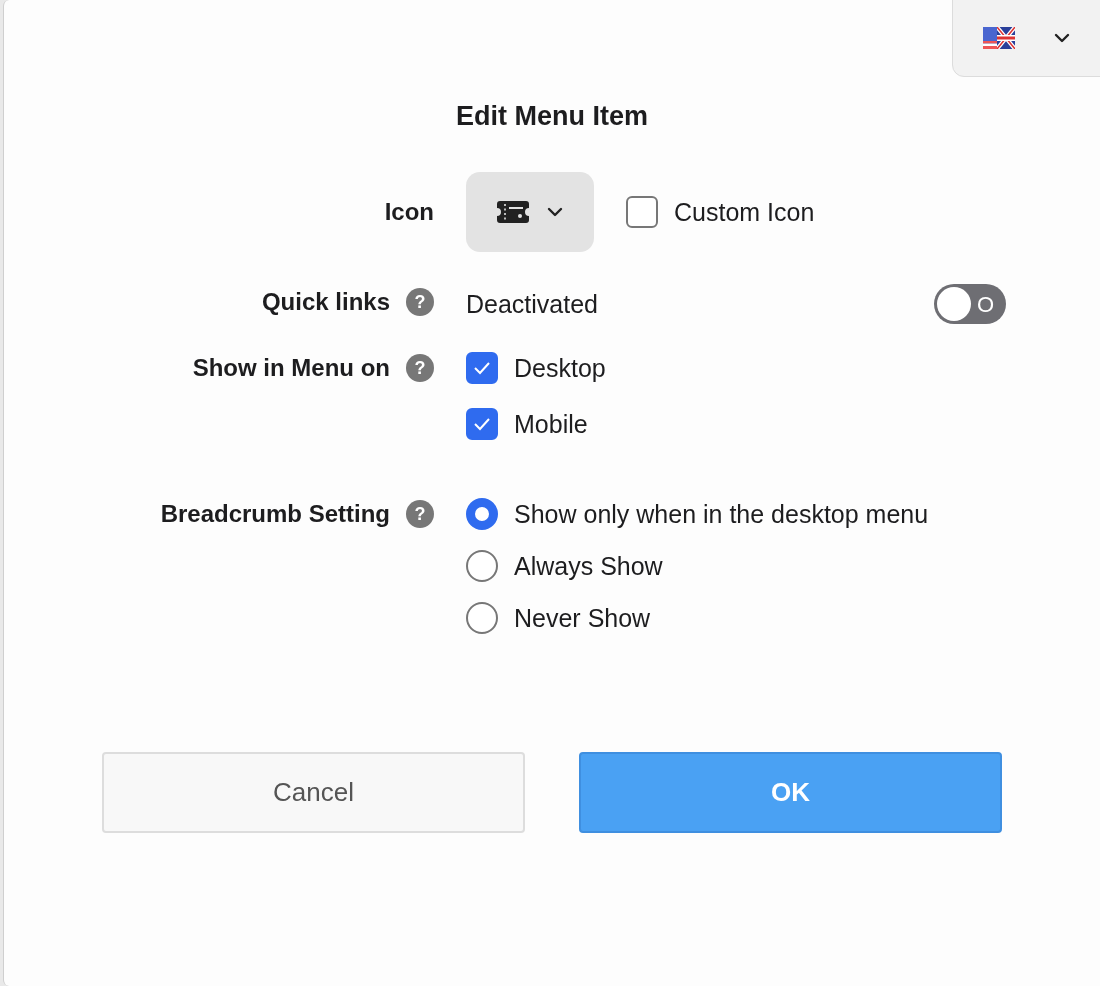 This screenshot has height=986, width=1100. Describe the element at coordinates (560, 368) in the screenshot. I see `checkbox-label: Desktop` at that location.